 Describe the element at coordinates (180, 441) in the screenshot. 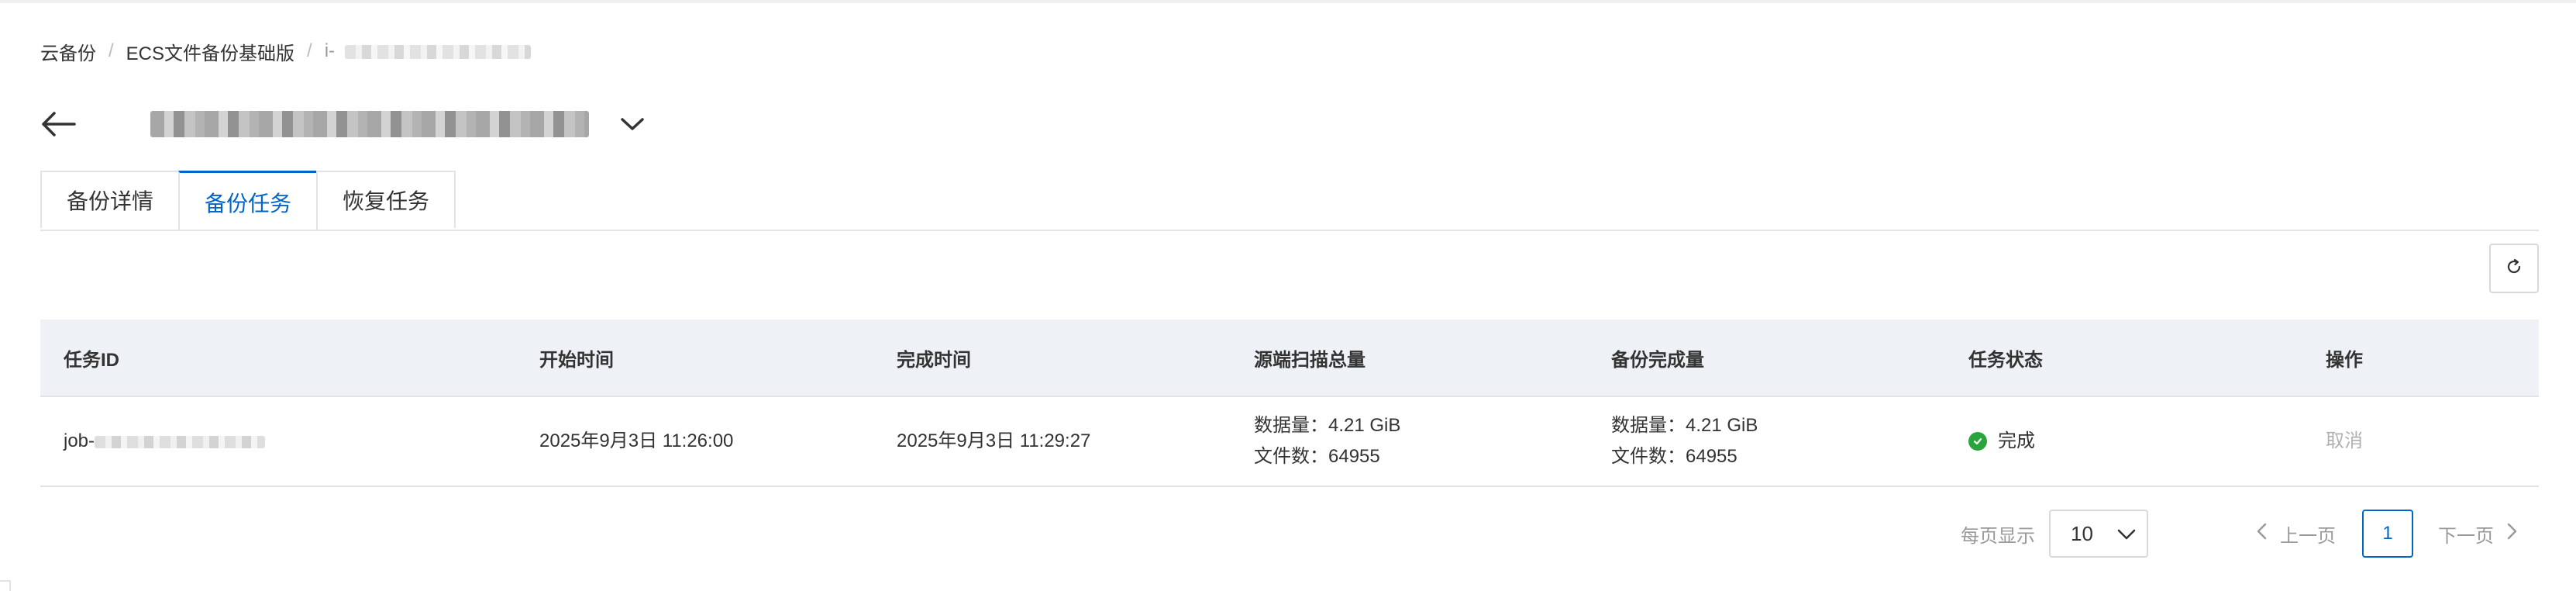

I see `redacted-job-id` at that location.